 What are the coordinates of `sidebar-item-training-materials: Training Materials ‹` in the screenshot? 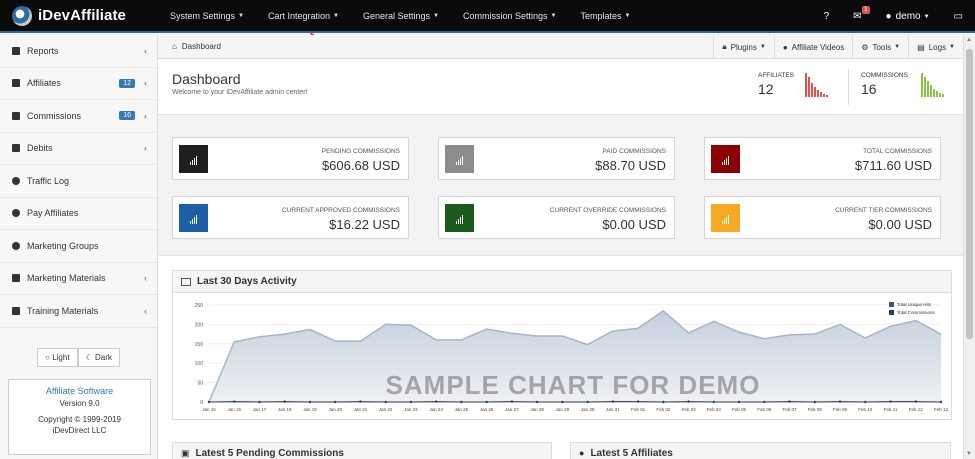 It's located at (78, 311).